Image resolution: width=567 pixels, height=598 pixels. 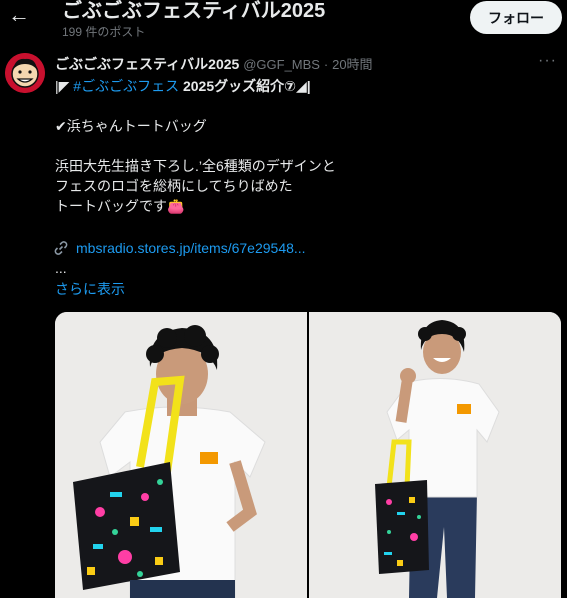 I want to click on post-line-2: ✔浜ちゃんトートバッグ, so click(x=131, y=126).